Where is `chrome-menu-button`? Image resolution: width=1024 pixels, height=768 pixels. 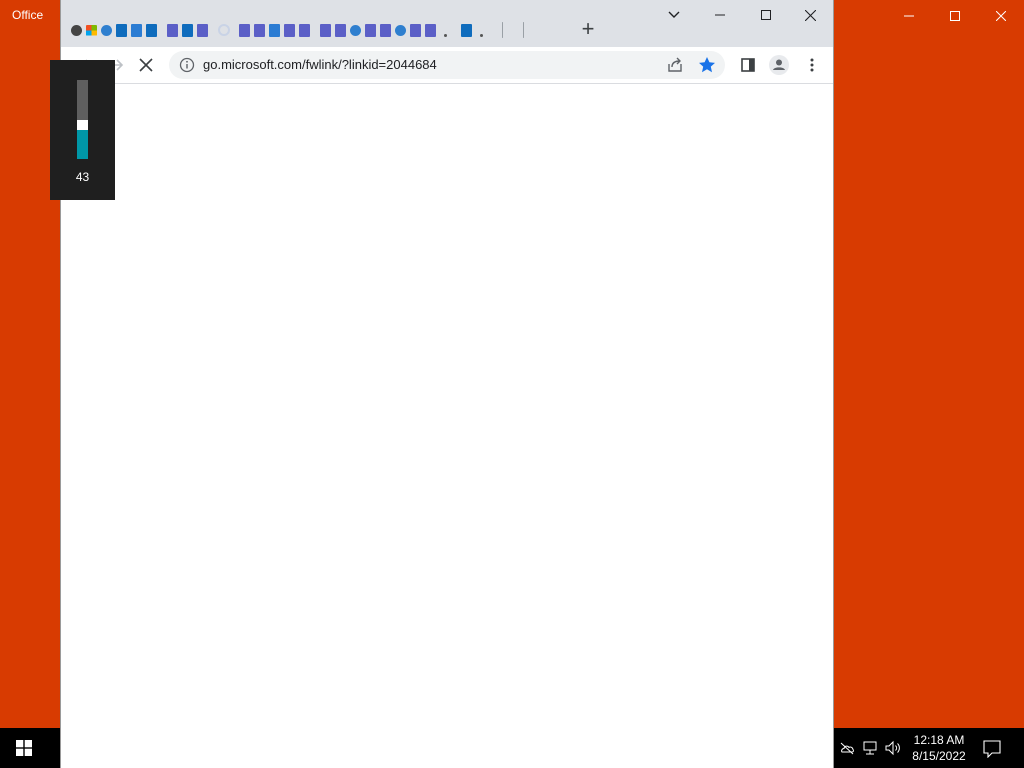 chrome-menu-button is located at coordinates (812, 65).